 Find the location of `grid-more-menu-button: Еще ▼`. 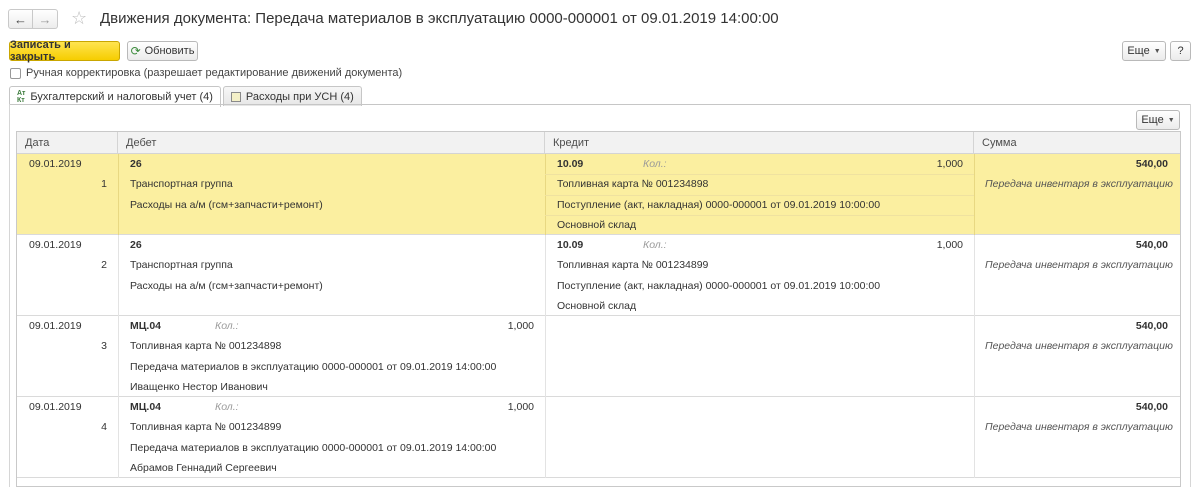

grid-more-menu-button: Еще ▼ is located at coordinates (1158, 120).